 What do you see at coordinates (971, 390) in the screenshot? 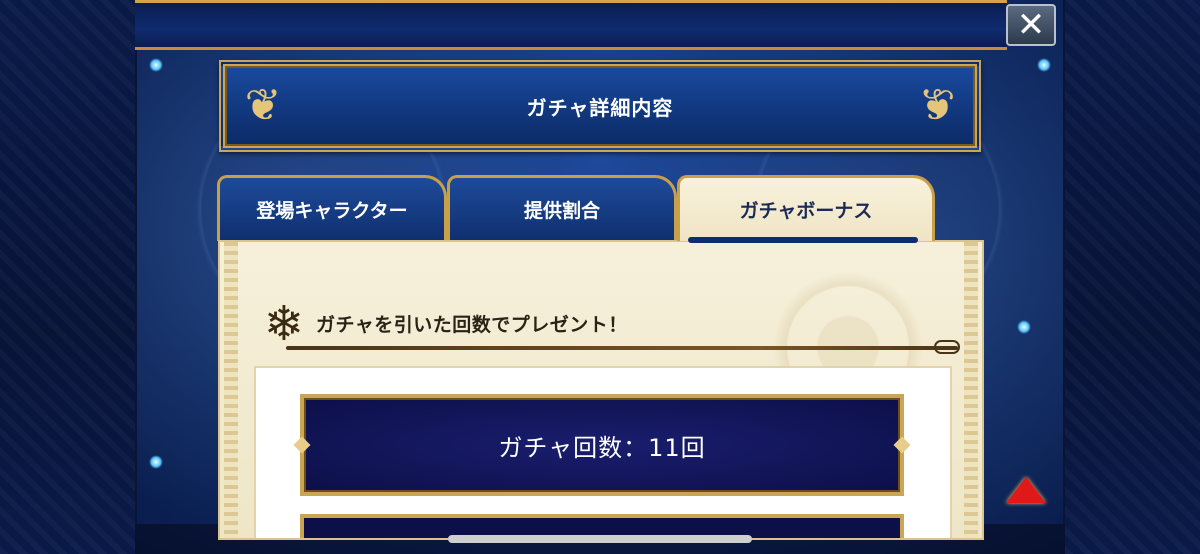
I see `panel-border-right` at bounding box center [971, 390].